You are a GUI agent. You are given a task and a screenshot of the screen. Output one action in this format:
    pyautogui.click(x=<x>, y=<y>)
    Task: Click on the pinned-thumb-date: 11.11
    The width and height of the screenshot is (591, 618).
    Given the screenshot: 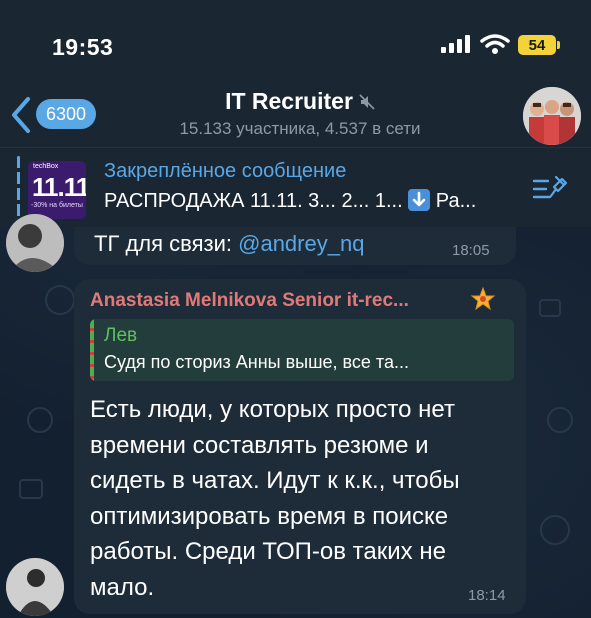 What is the action you would take?
    pyautogui.click(x=59, y=187)
    